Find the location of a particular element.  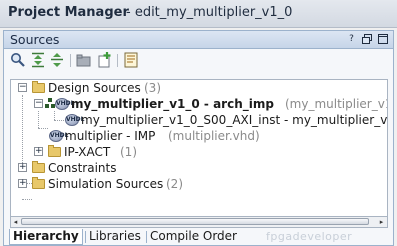

tree-row-multiplier: VHDL multiplier - IMP (multiplier.vhd) is located at coordinates (199, 136).